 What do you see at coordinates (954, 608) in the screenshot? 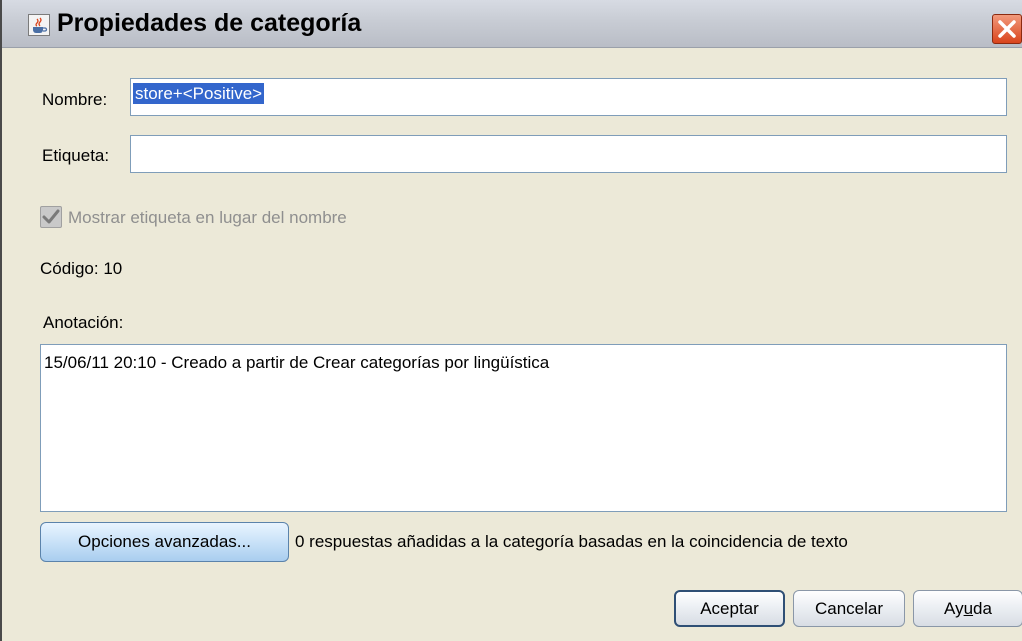
I see `help-label-prefix: Ay` at bounding box center [954, 608].